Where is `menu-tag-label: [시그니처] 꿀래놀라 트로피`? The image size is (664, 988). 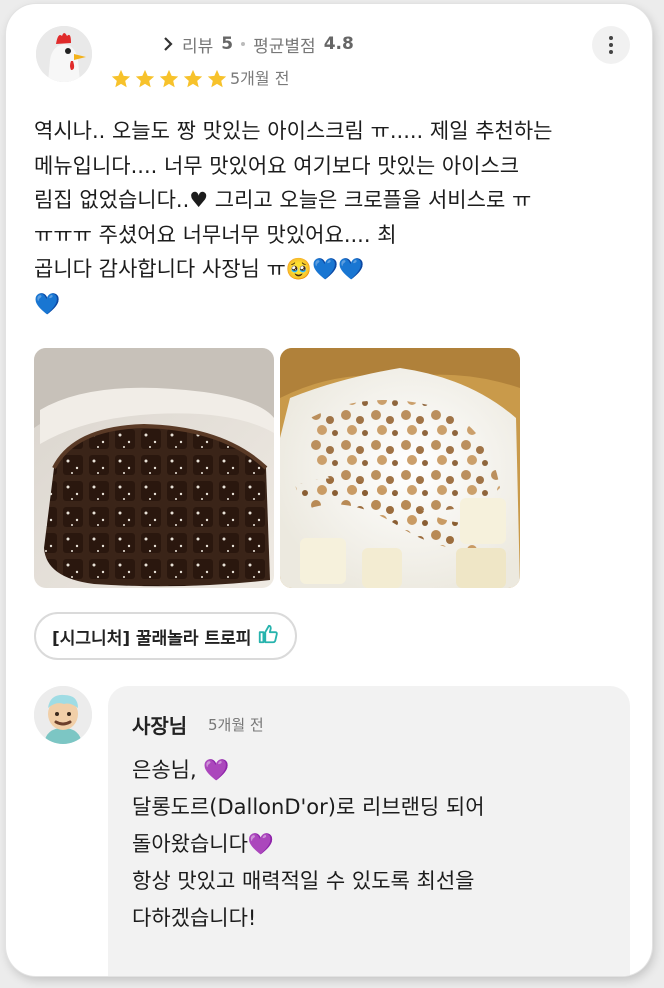
menu-tag-label: [시그니처] 꿀래놀라 트로피 is located at coordinates (152, 638).